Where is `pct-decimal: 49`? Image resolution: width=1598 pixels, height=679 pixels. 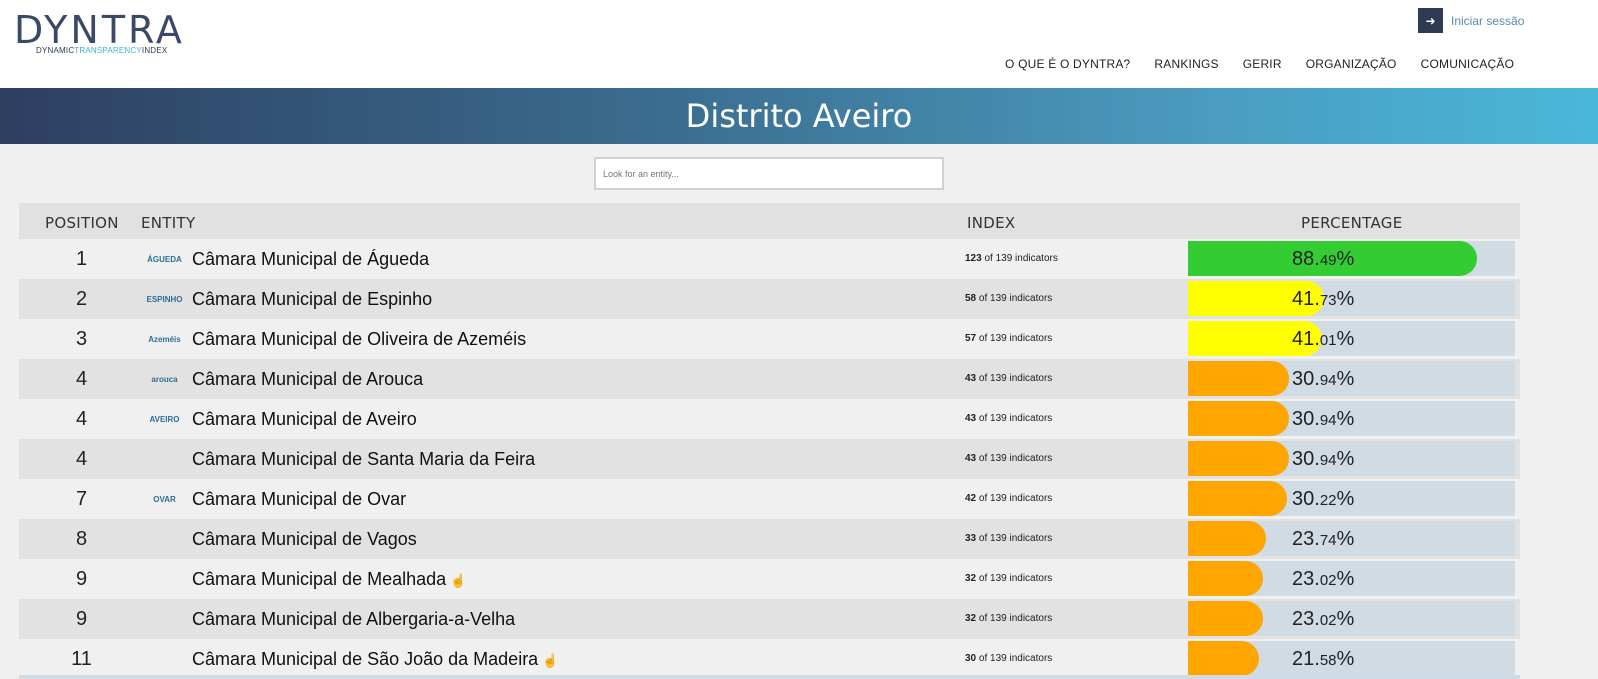 pct-decimal: 49 is located at coordinates (1328, 260).